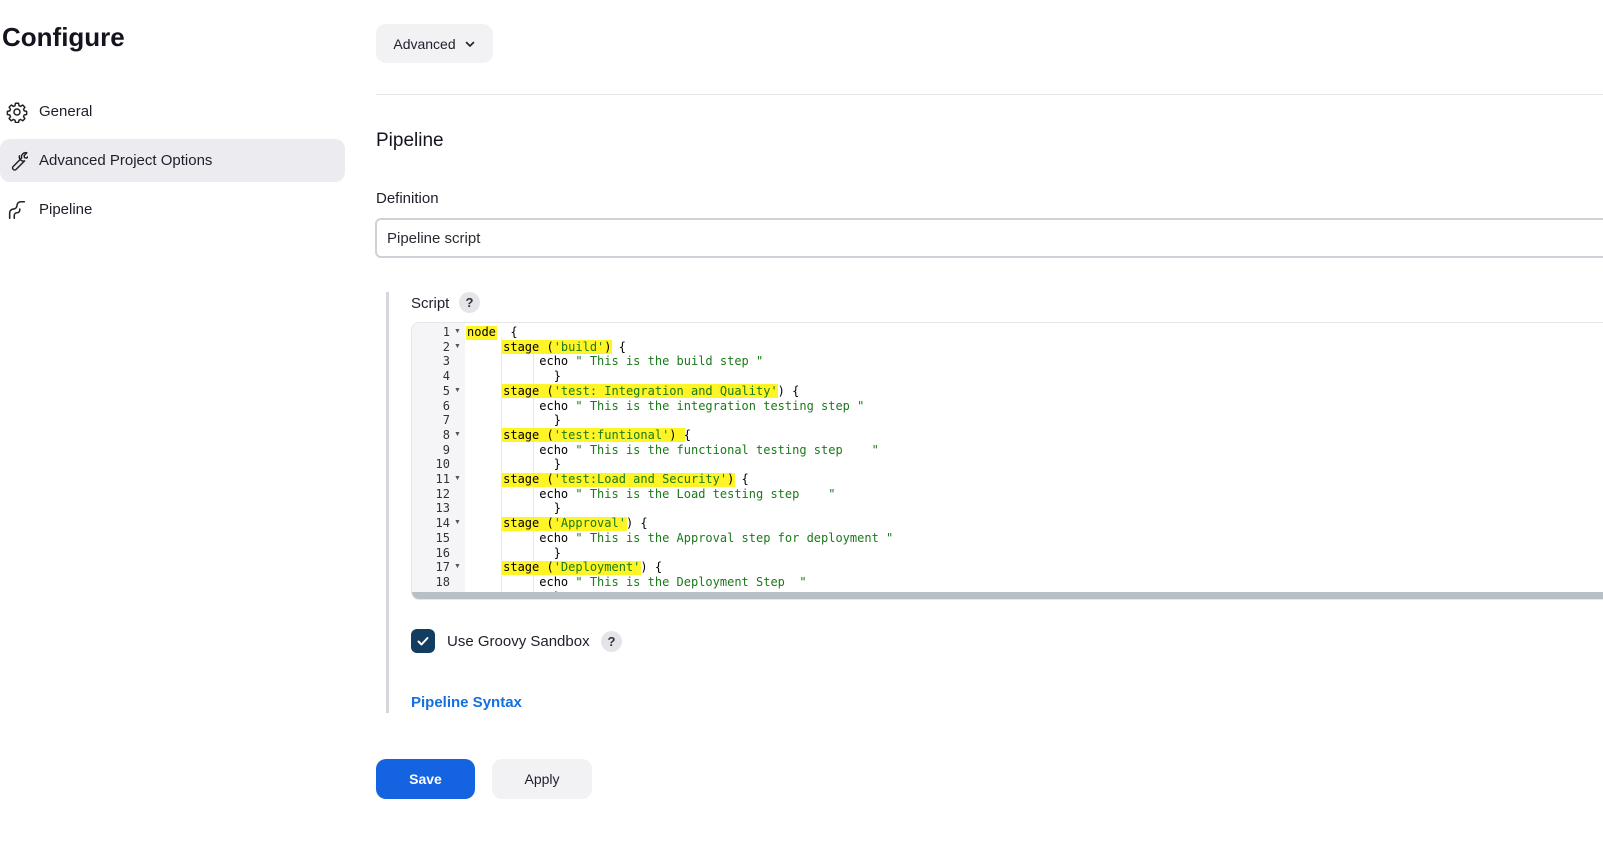 The image size is (1603, 841). I want to click on definition-select: Pipeline script, so click(989, 238).